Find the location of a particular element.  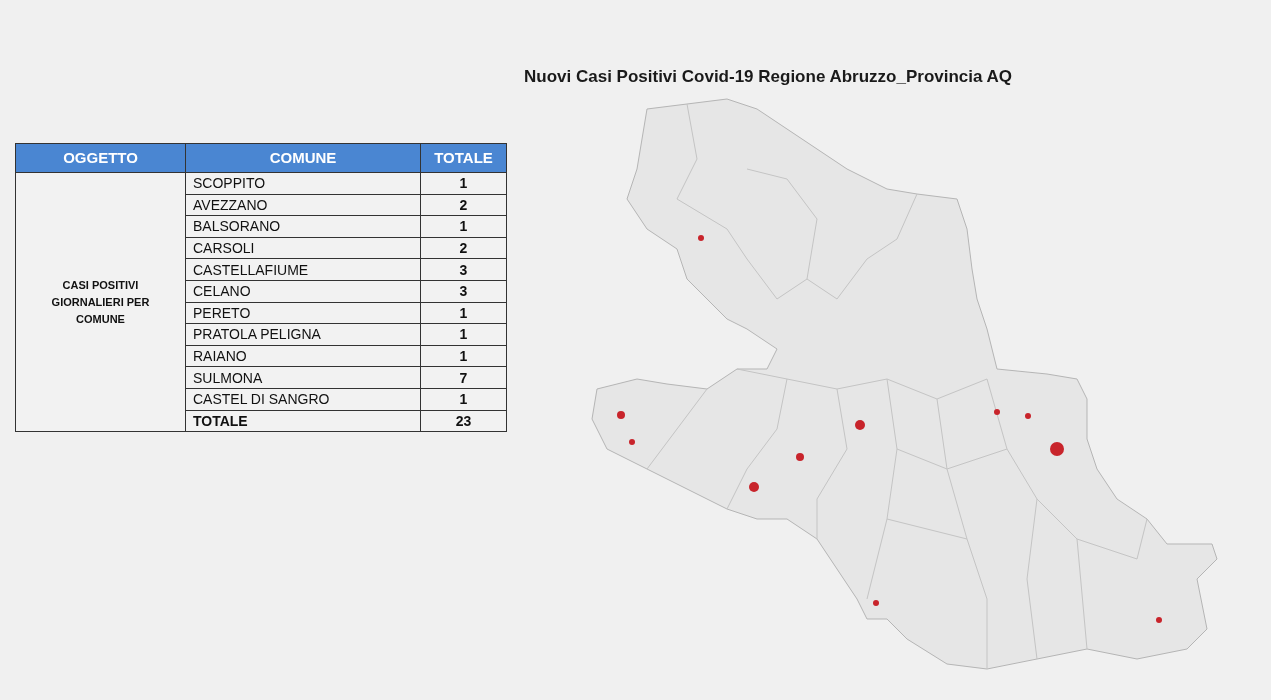

column-header: TOTALE is located at coordinates (463, 158).